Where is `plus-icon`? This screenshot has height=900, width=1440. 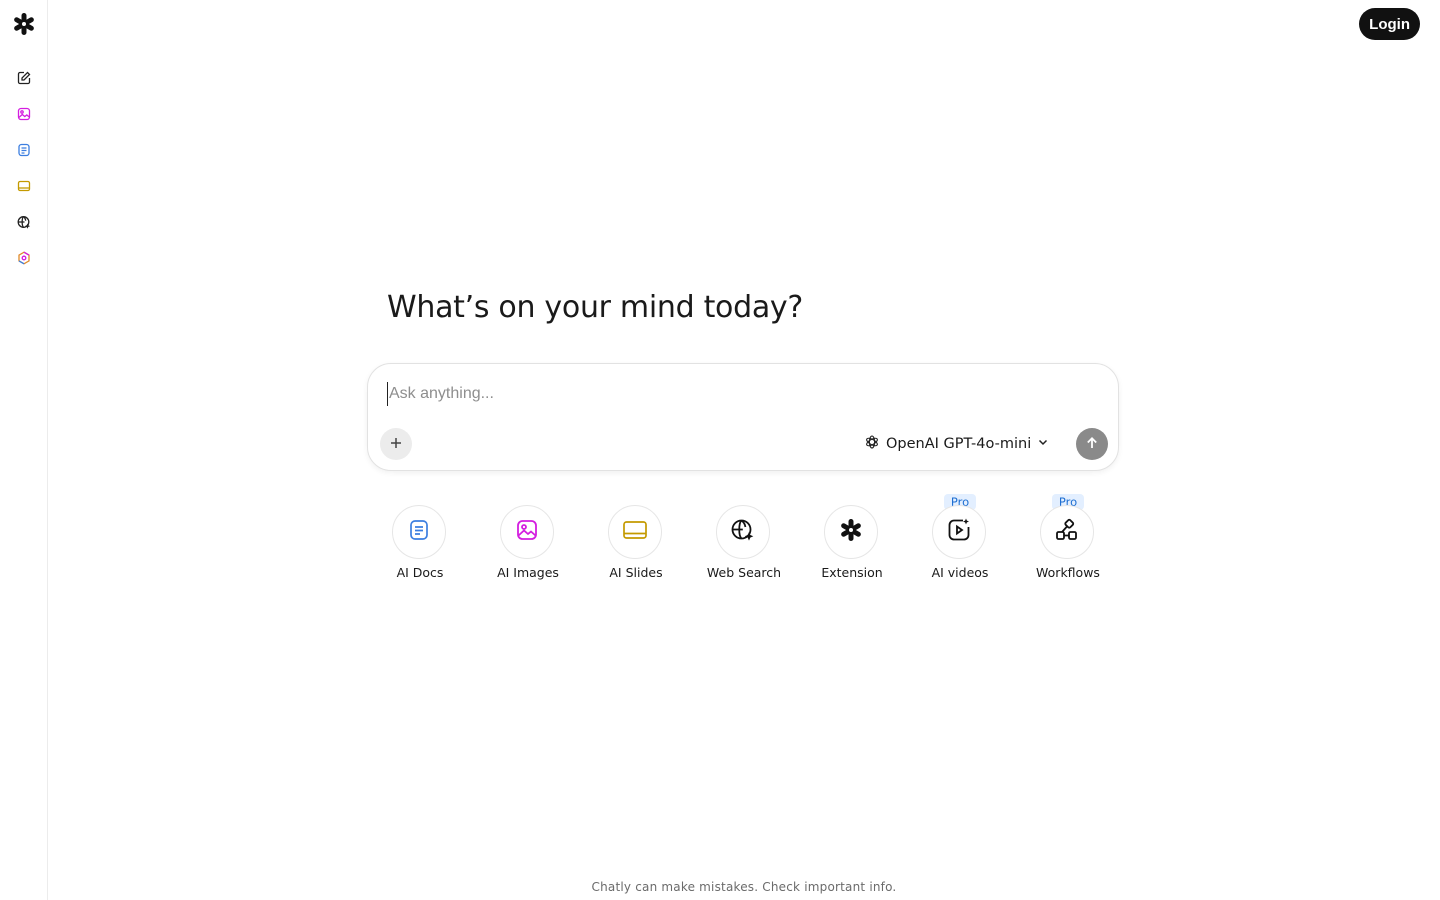
plus-icon is located at coordinates (396, 444).